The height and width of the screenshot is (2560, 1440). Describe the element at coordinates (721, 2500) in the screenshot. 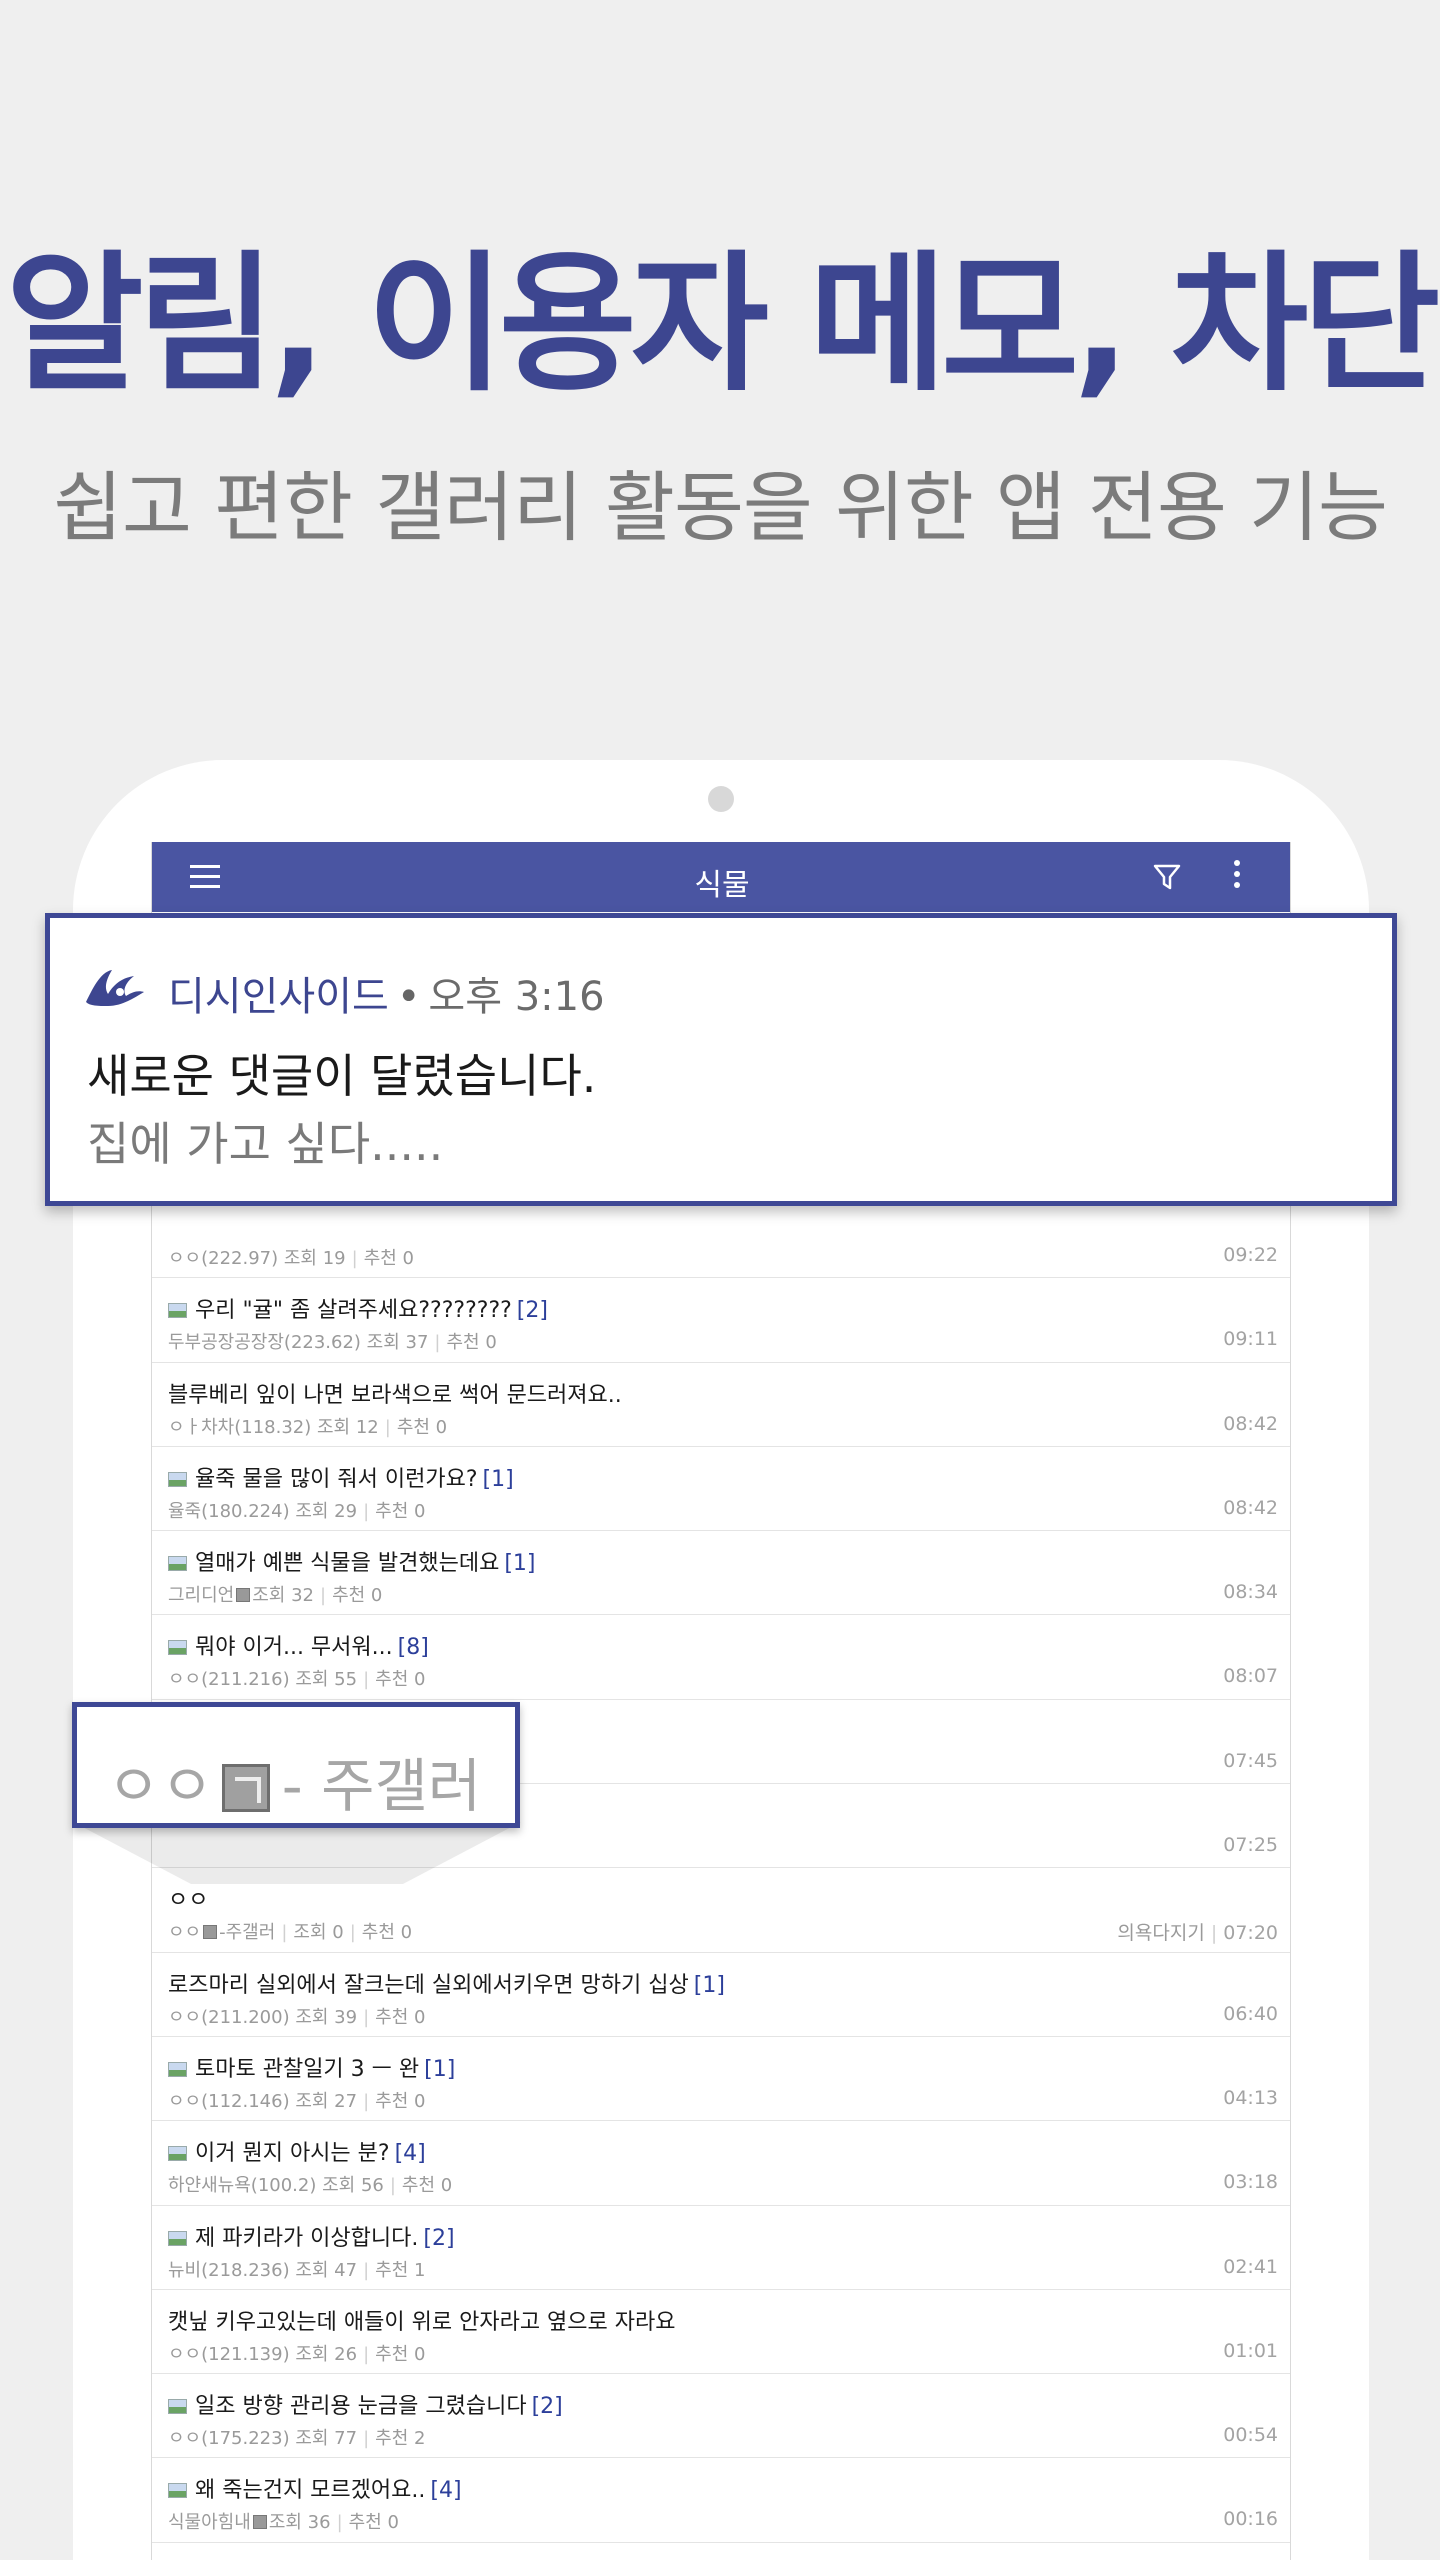

I see `post-row: 왜 죽는건지 모르겠어요.. [4] 식물아힘내 조회 36 | 추천 0 00:16` at that location.